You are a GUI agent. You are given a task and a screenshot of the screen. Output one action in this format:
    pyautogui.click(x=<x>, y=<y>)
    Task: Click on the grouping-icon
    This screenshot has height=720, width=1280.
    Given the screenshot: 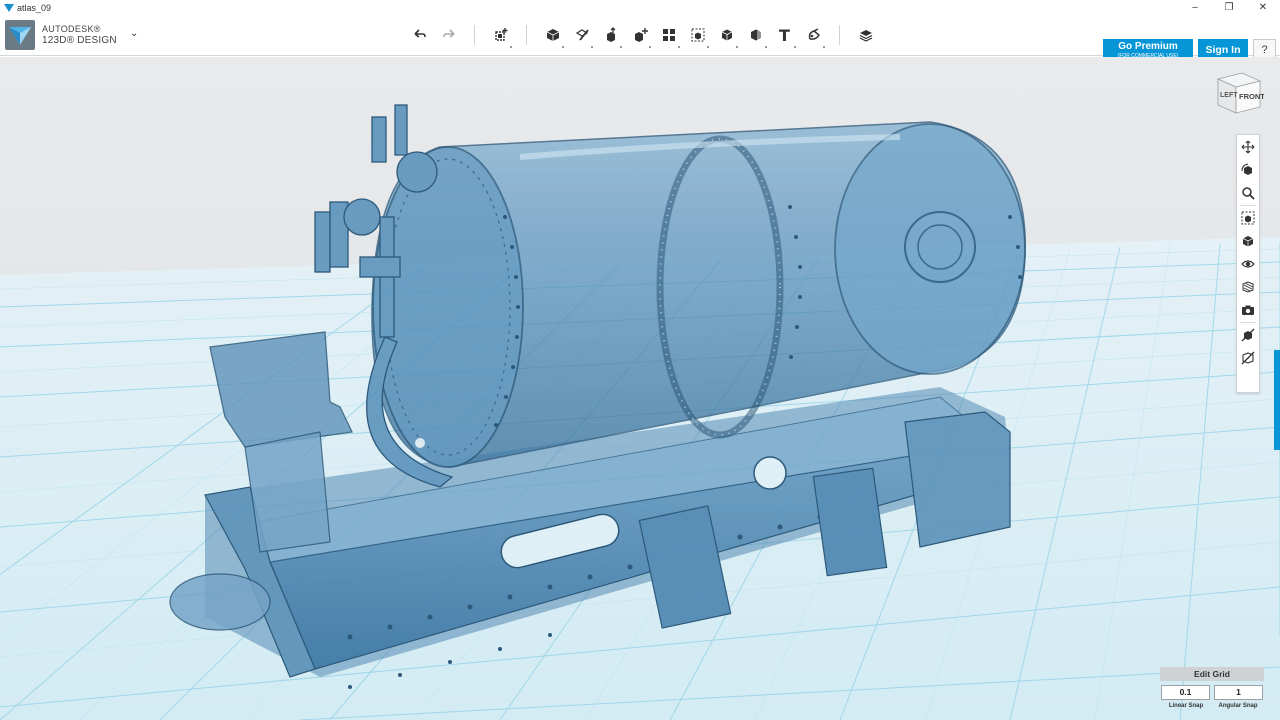 What is the action you would take?
    pyautogui.click(x=697, y=35)
    